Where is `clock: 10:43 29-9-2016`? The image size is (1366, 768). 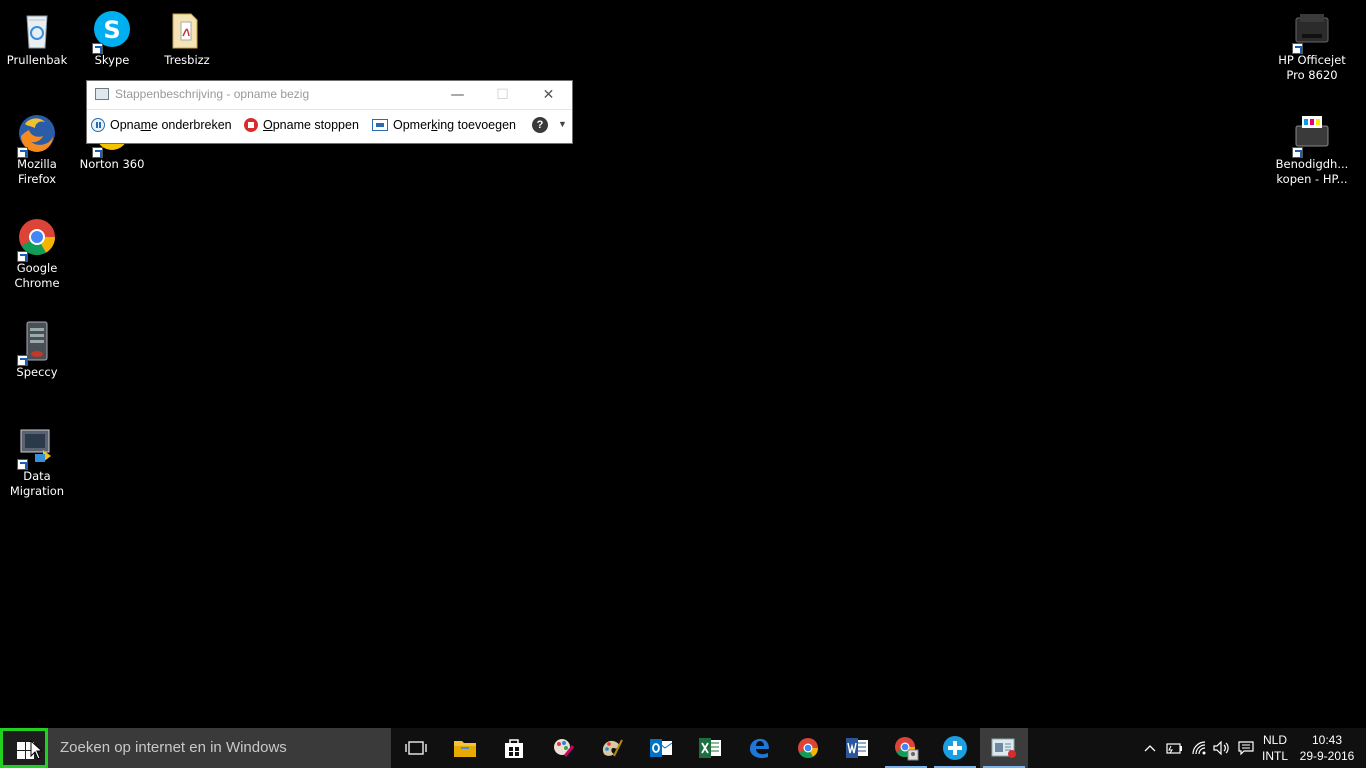 clock: 10:43 29-9-2016 is located at coordinates (1327, 748).